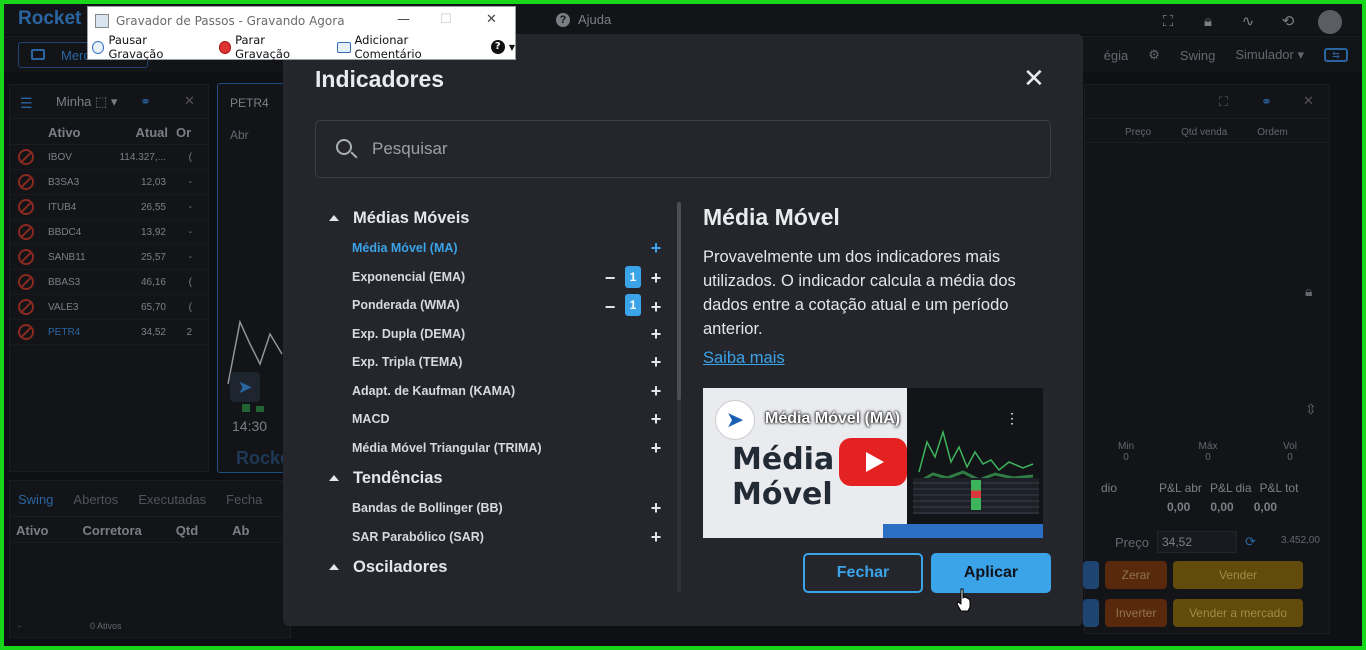 Image resolution: width=1366 pixels, height=650 pixels. I want to click on minimize-icon: —, so click(403, 19).